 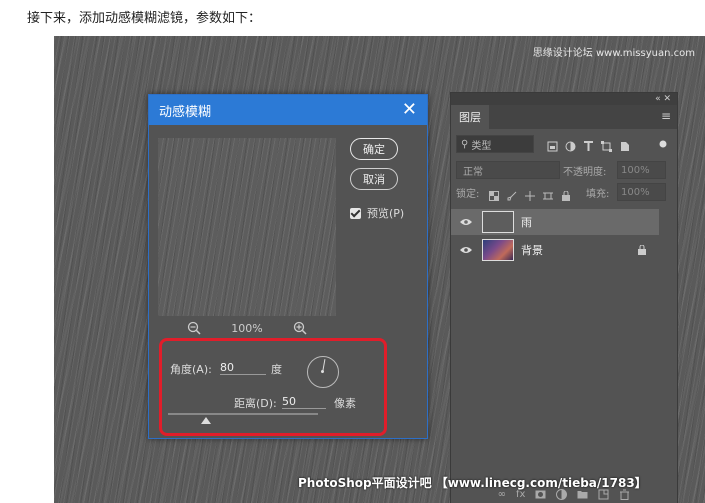 What do you see at coordinates (566, 193) in the screenshot?
I see `lock-all-icon` at bounding box center [566, 193].